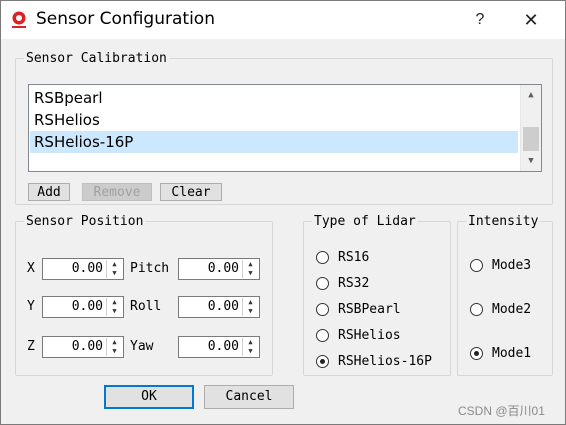 Image resolution: width=566 pixels, height=425 pixels. What do you see at coordinates (365, 221) in the screenshot?
I see `lidar-type-legend: Type of Lidar` at bounding box center [365, 221].